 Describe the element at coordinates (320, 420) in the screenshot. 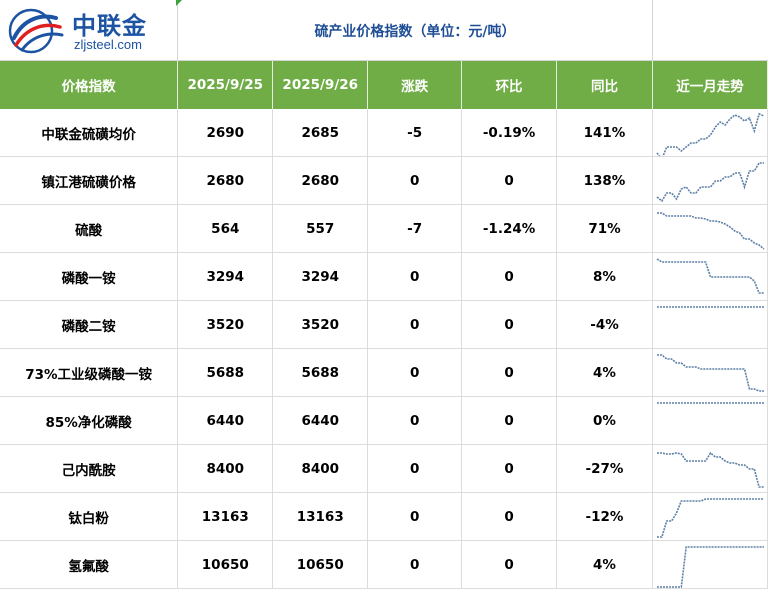

I see `price-date2: 6440` at that location.